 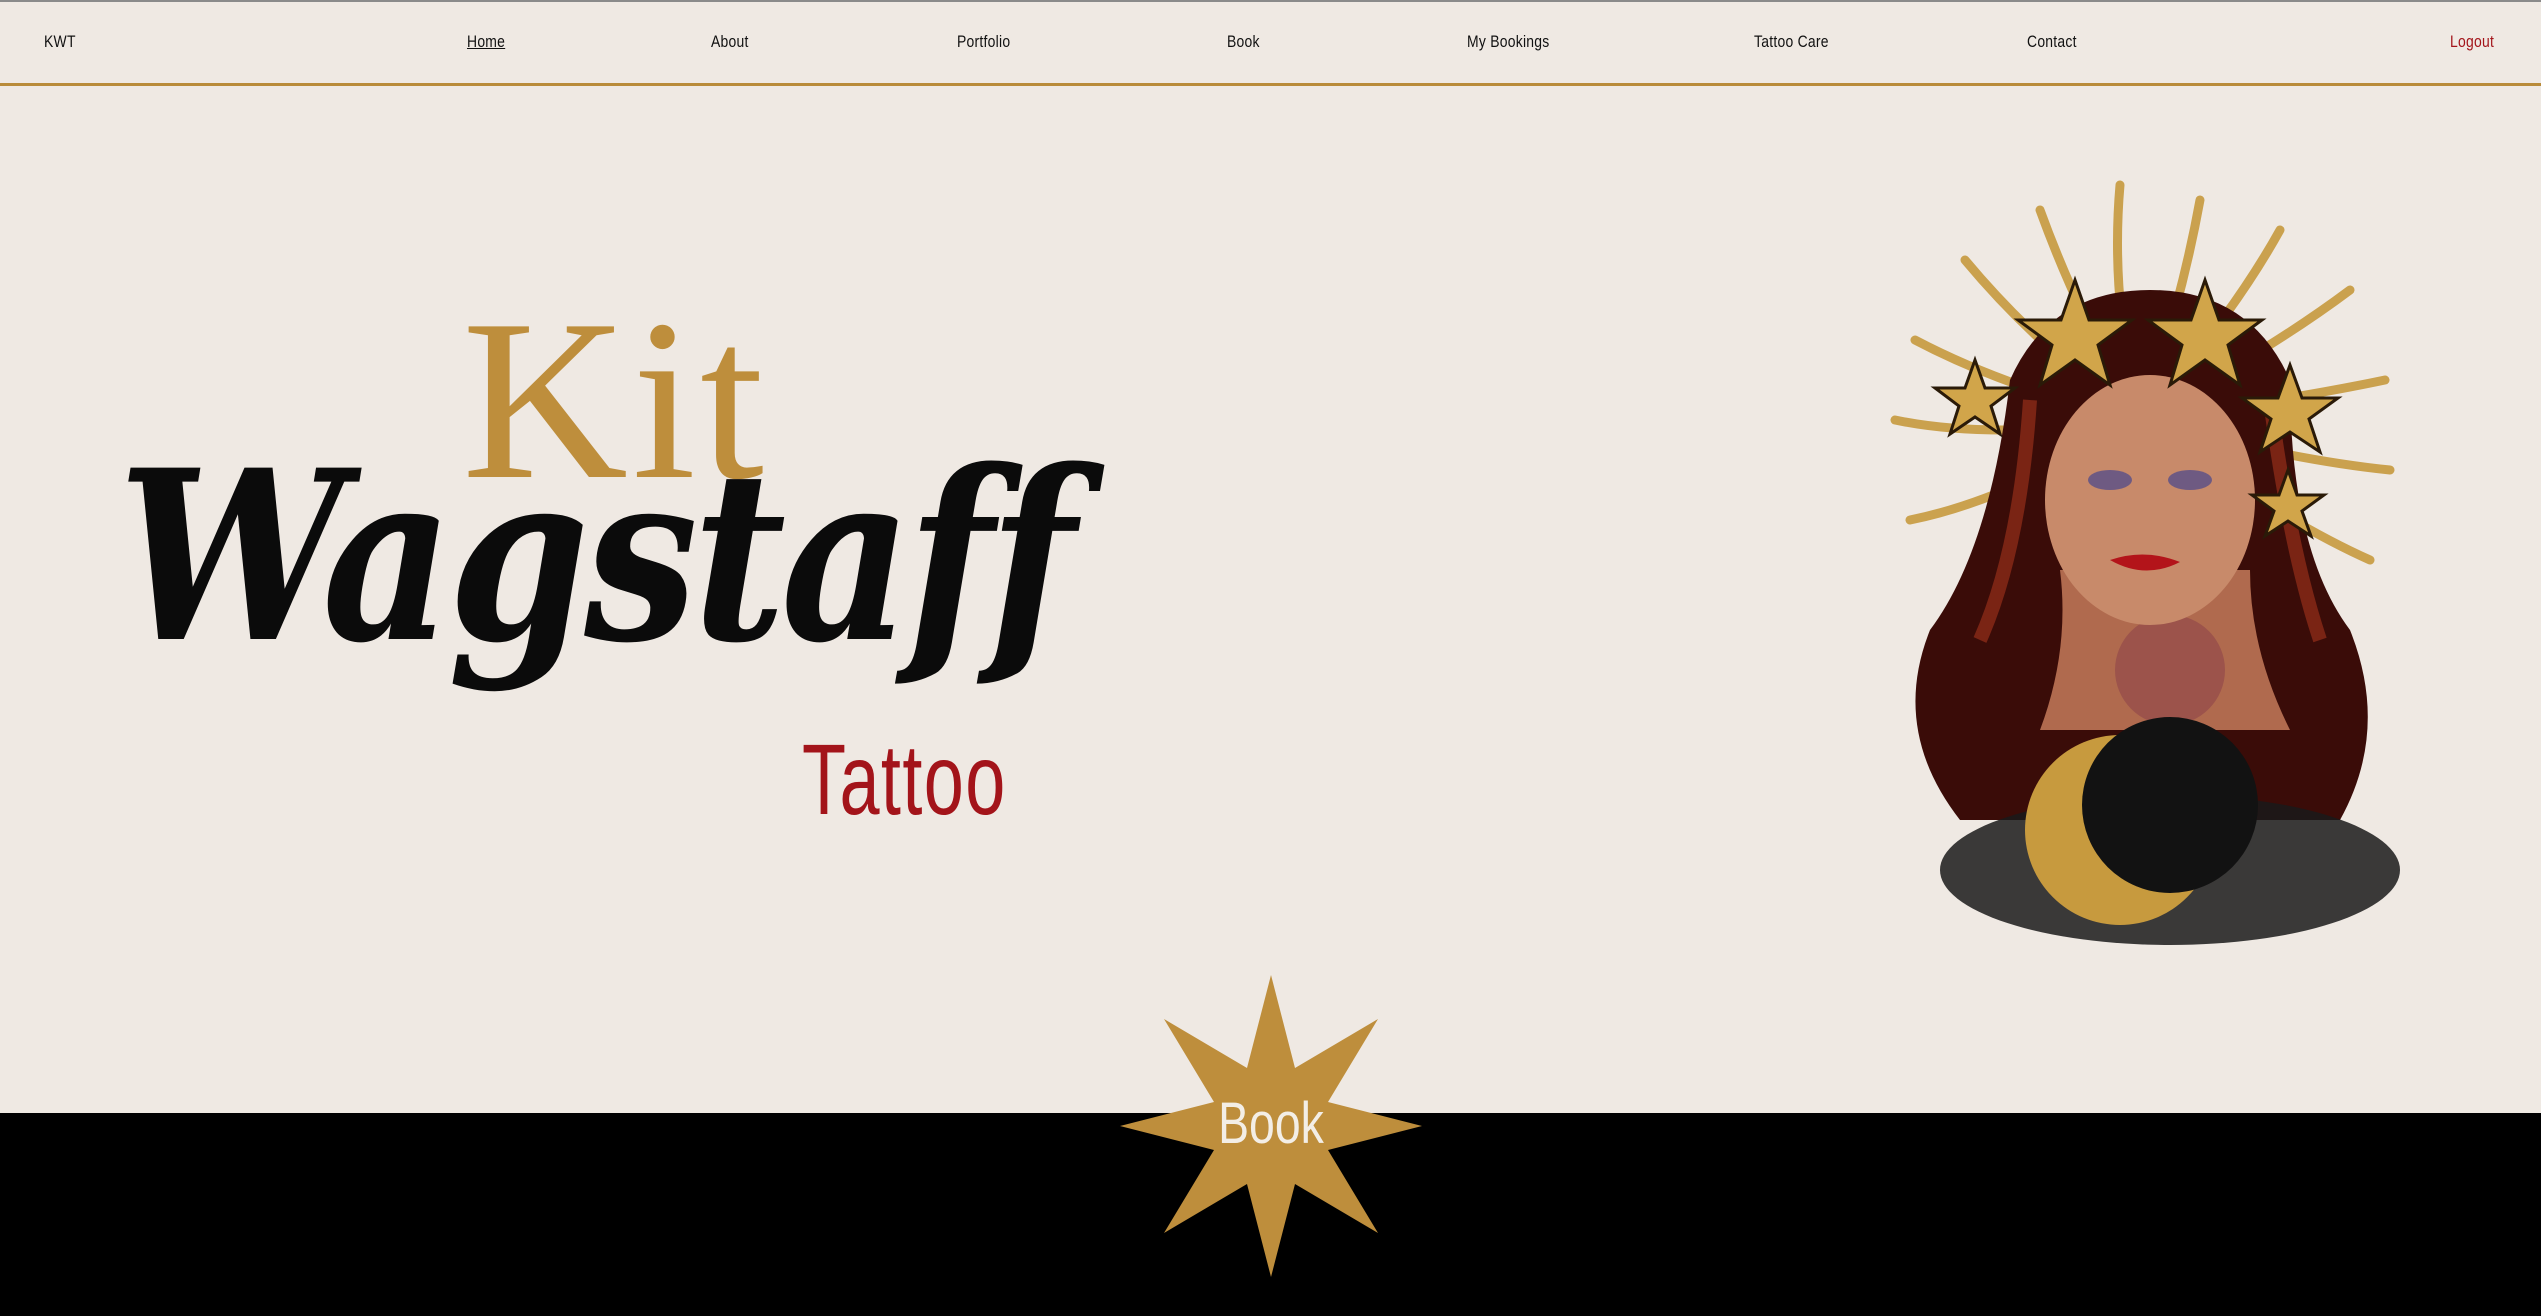 I want to click on hero-last-name: Wagstaff, so click(x=597, y=557).